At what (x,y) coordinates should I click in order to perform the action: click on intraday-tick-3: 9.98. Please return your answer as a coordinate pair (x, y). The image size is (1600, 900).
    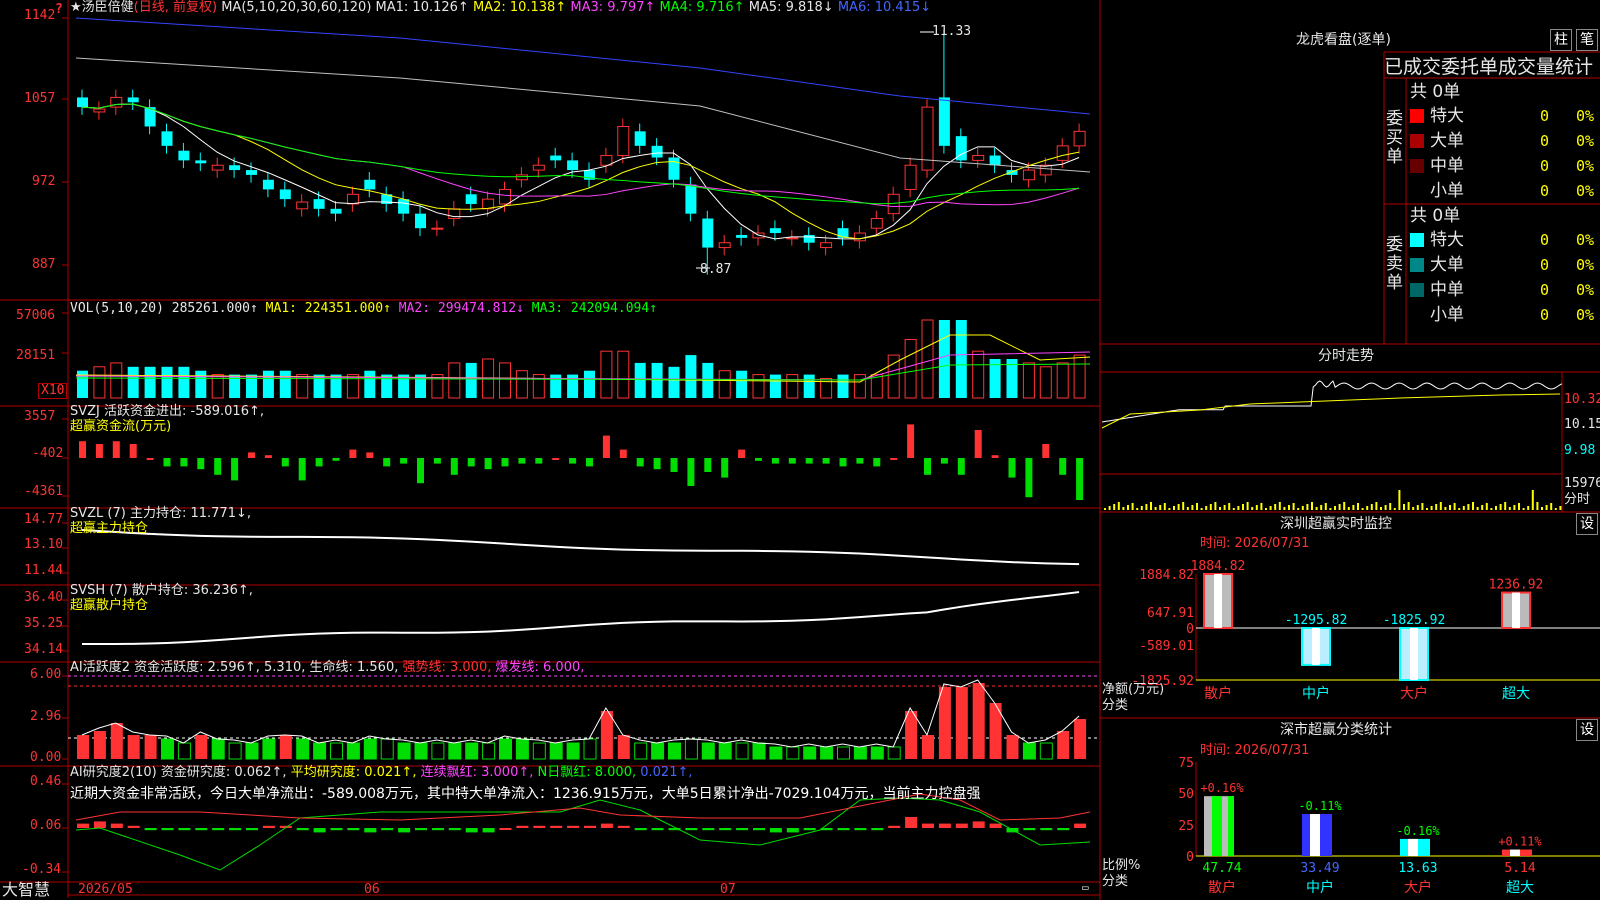
    Looking at the image, I should click on (1580, 450).